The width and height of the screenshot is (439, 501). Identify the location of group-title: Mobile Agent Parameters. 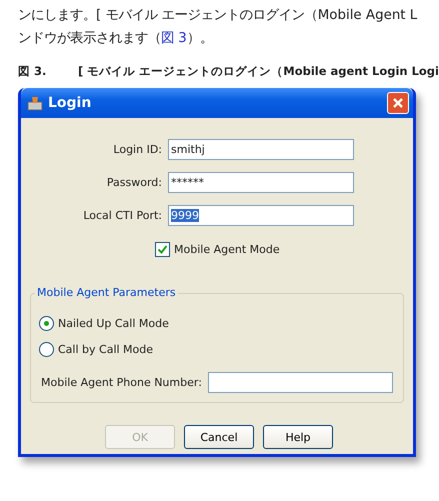
(106, 292).